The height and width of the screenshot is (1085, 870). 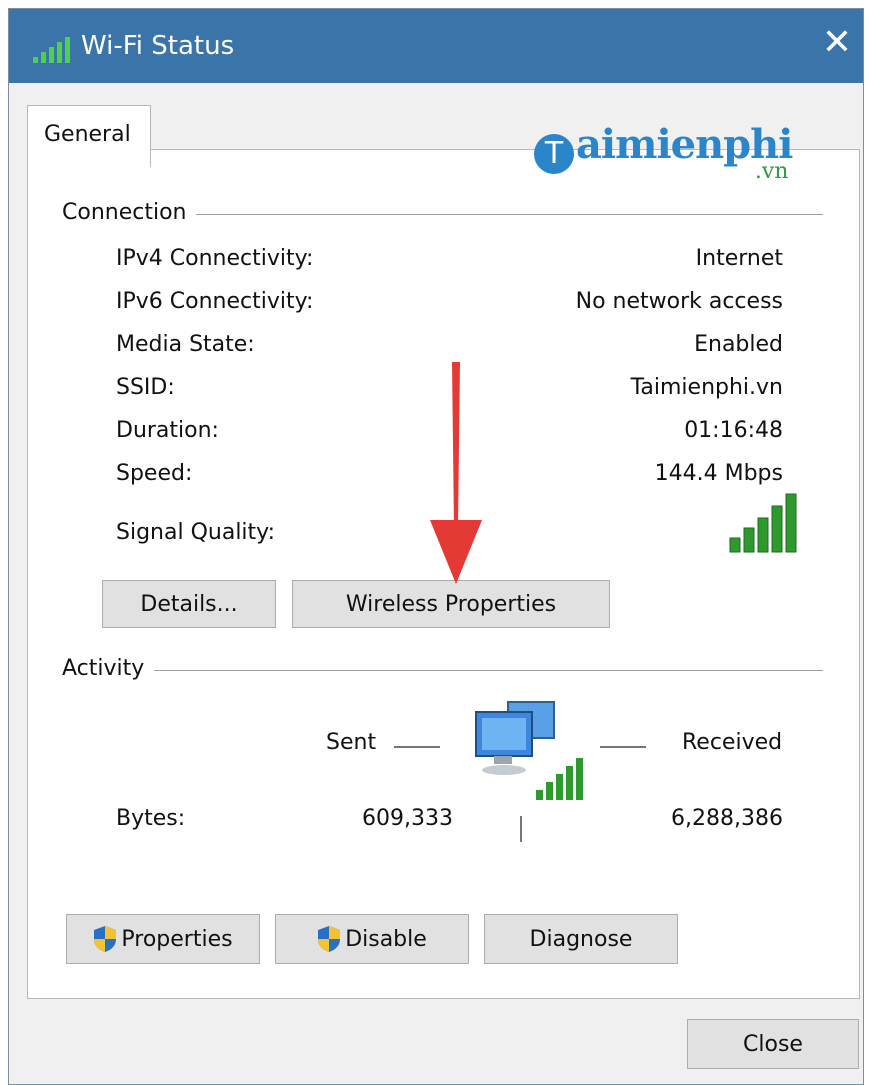 What do you see at coordinates (771, 171) in the screenshot?
I see `watermark-suffix: .vn` at bounding box center [771, 171].